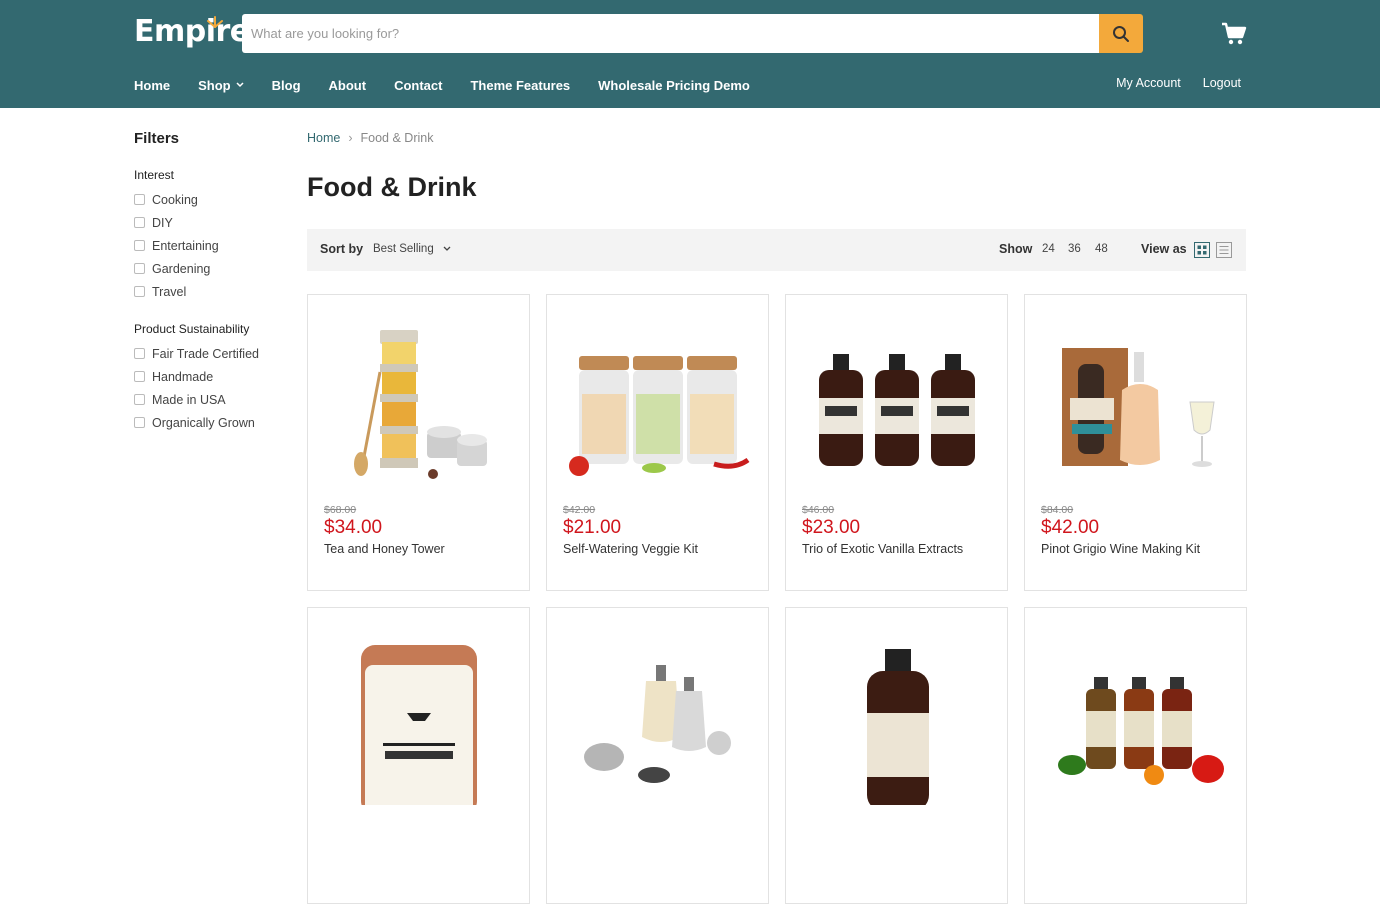  Describe the element at coordinates (353, 527) in the screenshot. I see `sale-price: $34.00` at that location.